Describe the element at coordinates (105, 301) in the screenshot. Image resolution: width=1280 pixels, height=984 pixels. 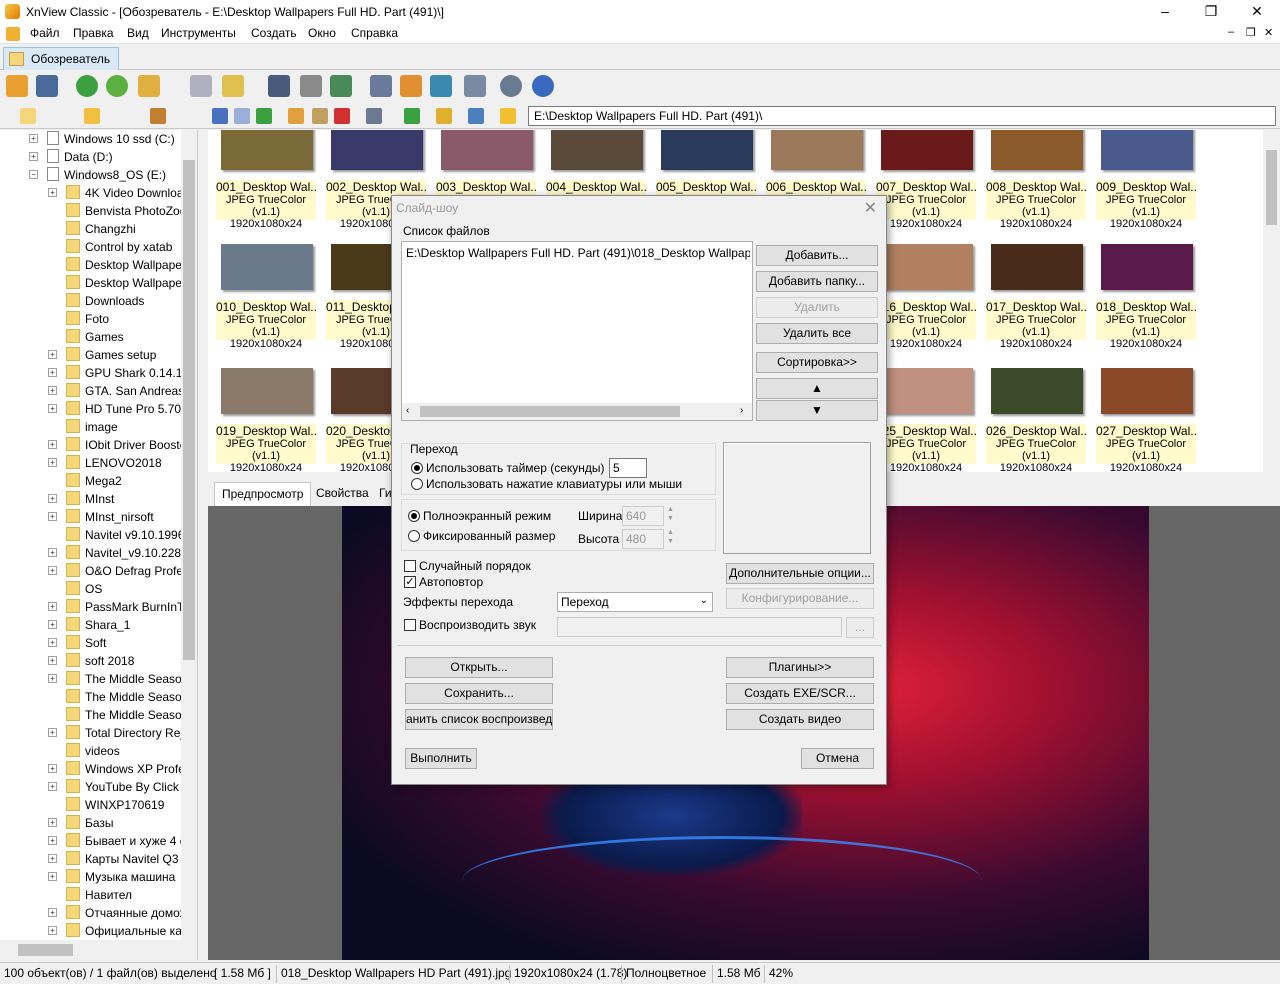
I see `tree-folder-item: Downloads` at that location.